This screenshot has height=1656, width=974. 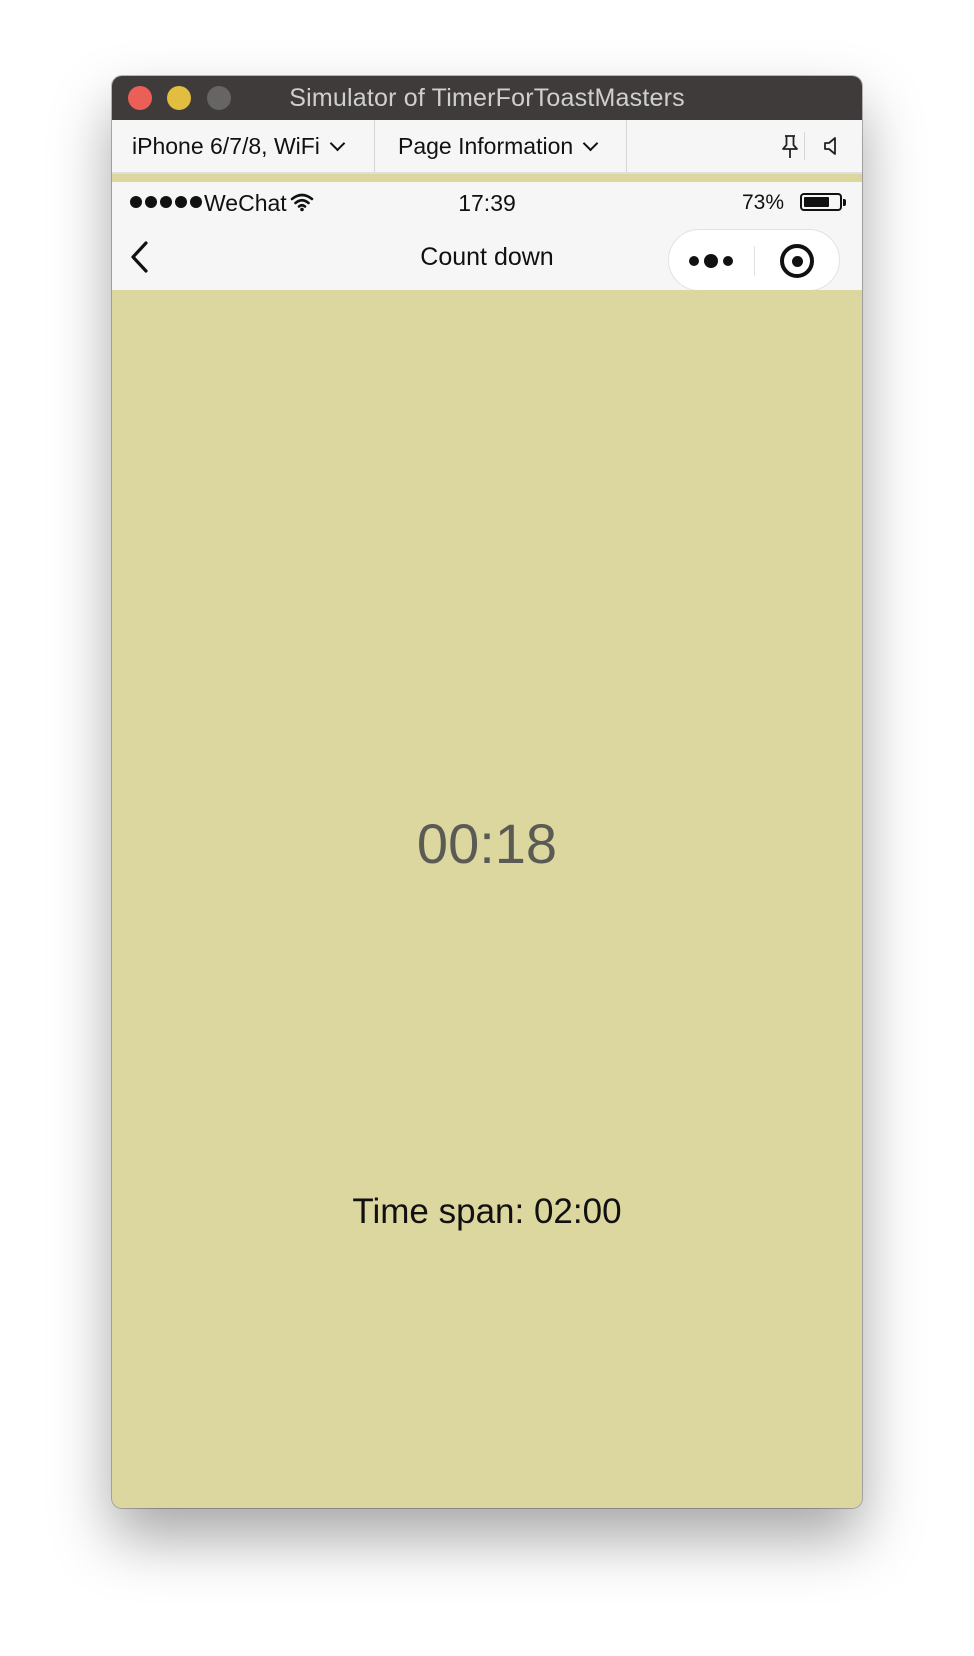 I want to click on device-select-label: iPhone 6/7/8, WiFi, so click(x=226, y=146).